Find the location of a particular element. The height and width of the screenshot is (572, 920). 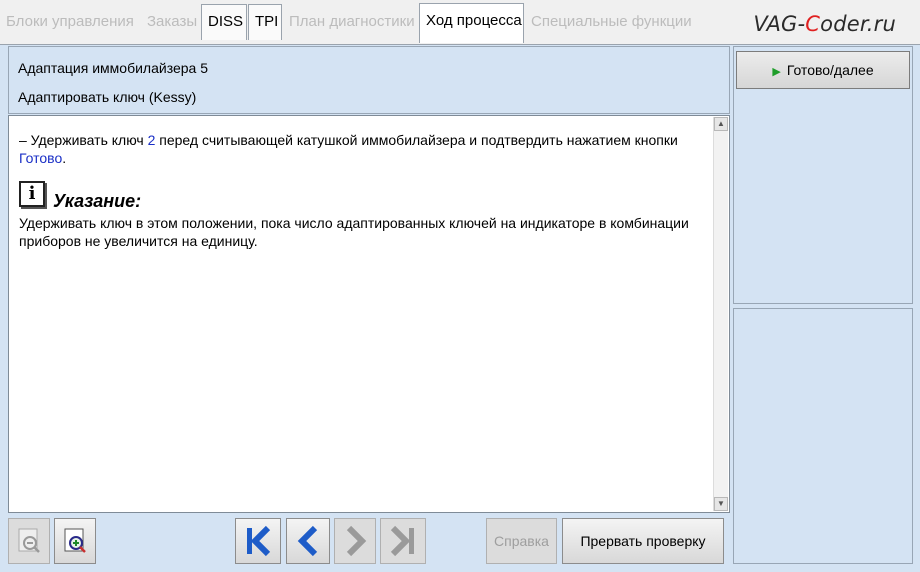

tab-diagnostic-plan: План диагностики is located at coordinates (350, 22).